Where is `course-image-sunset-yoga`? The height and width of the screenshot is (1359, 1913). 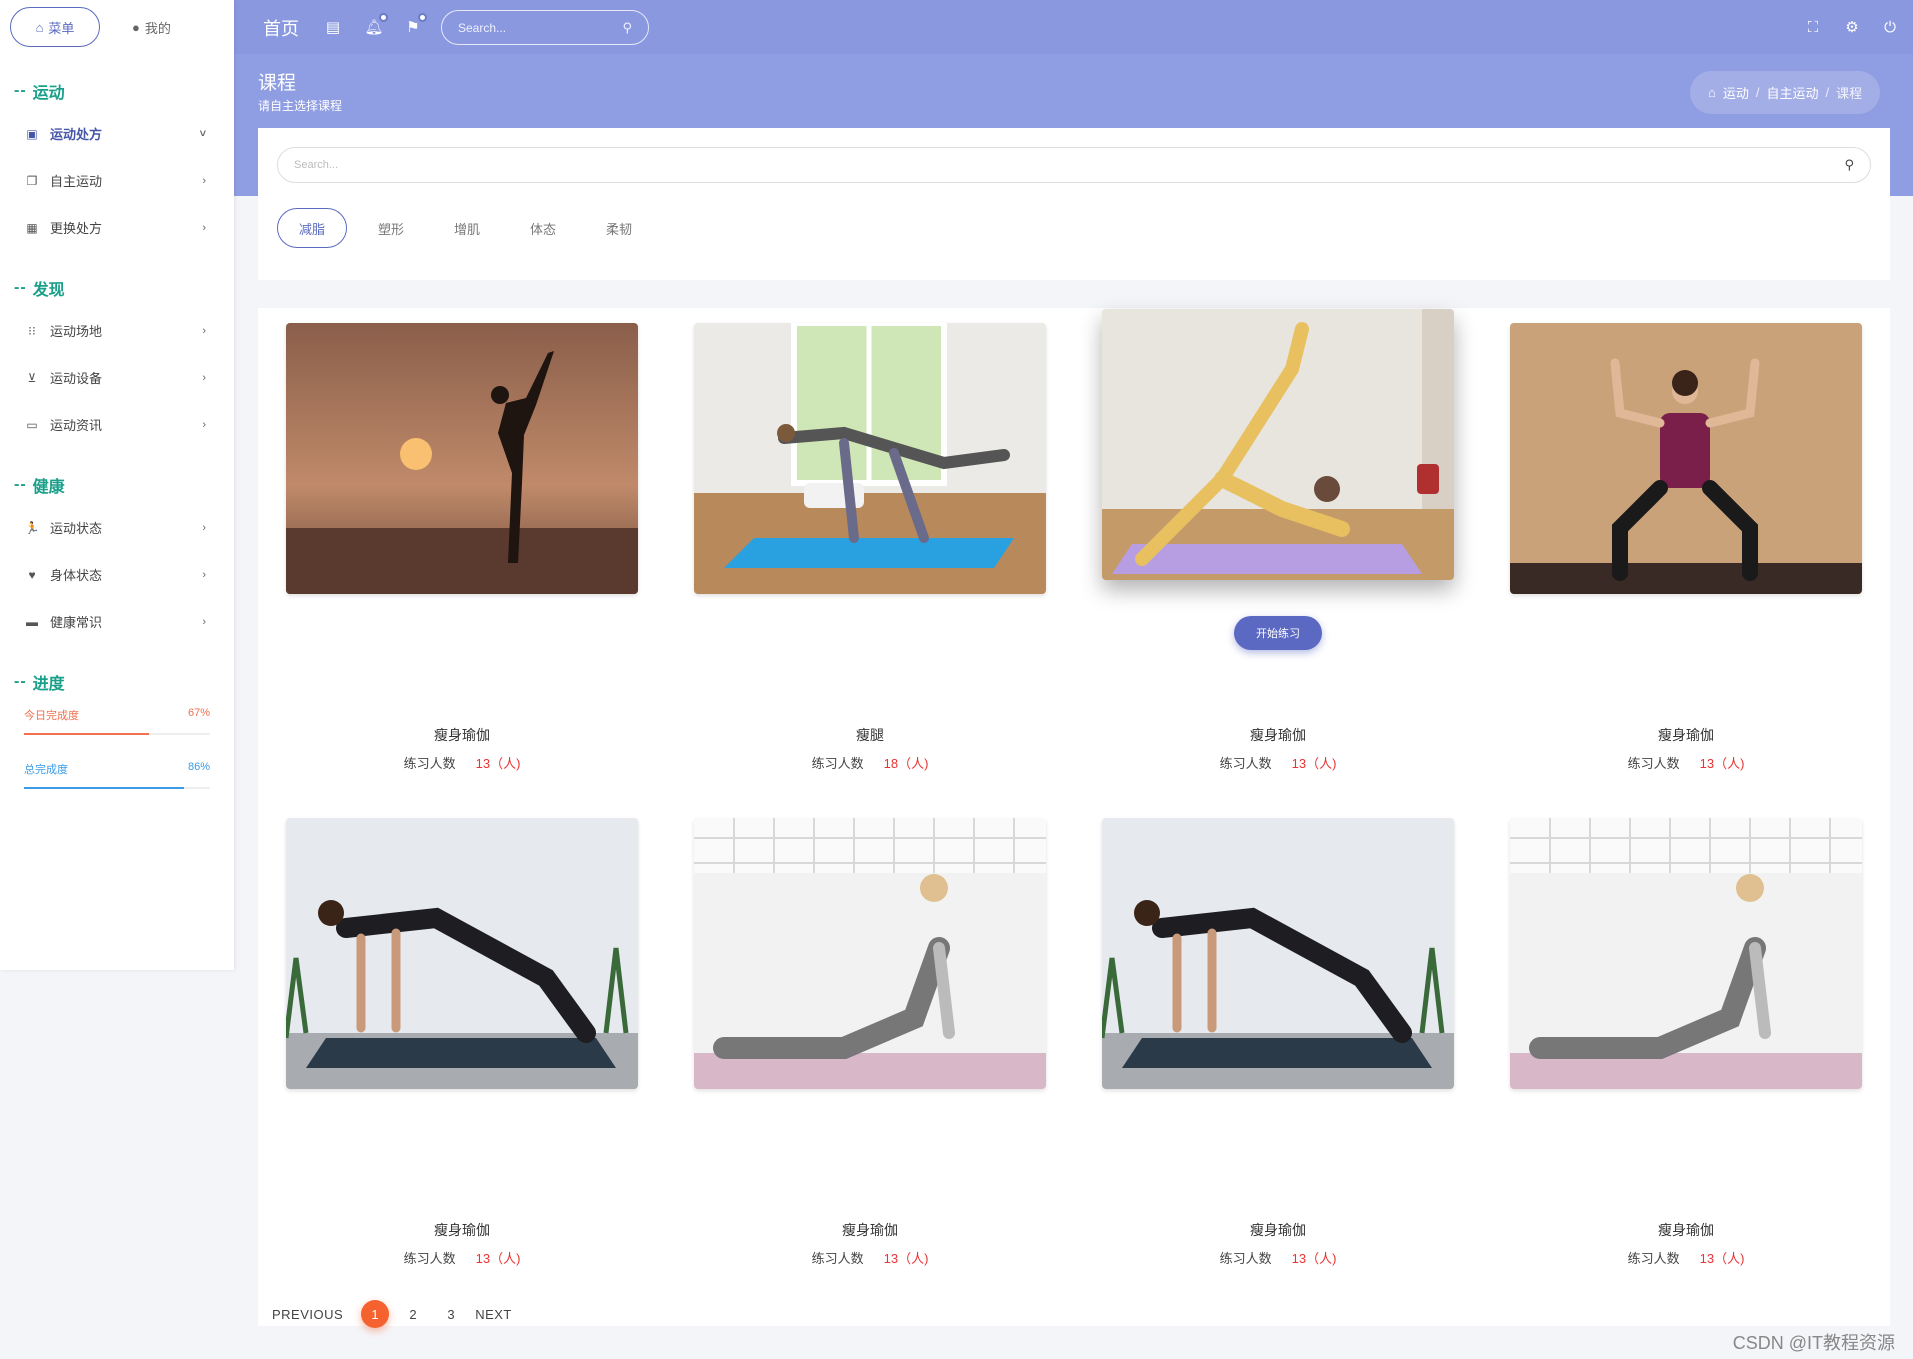
course-image-sunset-yoga is located at coordinates (462, 458).